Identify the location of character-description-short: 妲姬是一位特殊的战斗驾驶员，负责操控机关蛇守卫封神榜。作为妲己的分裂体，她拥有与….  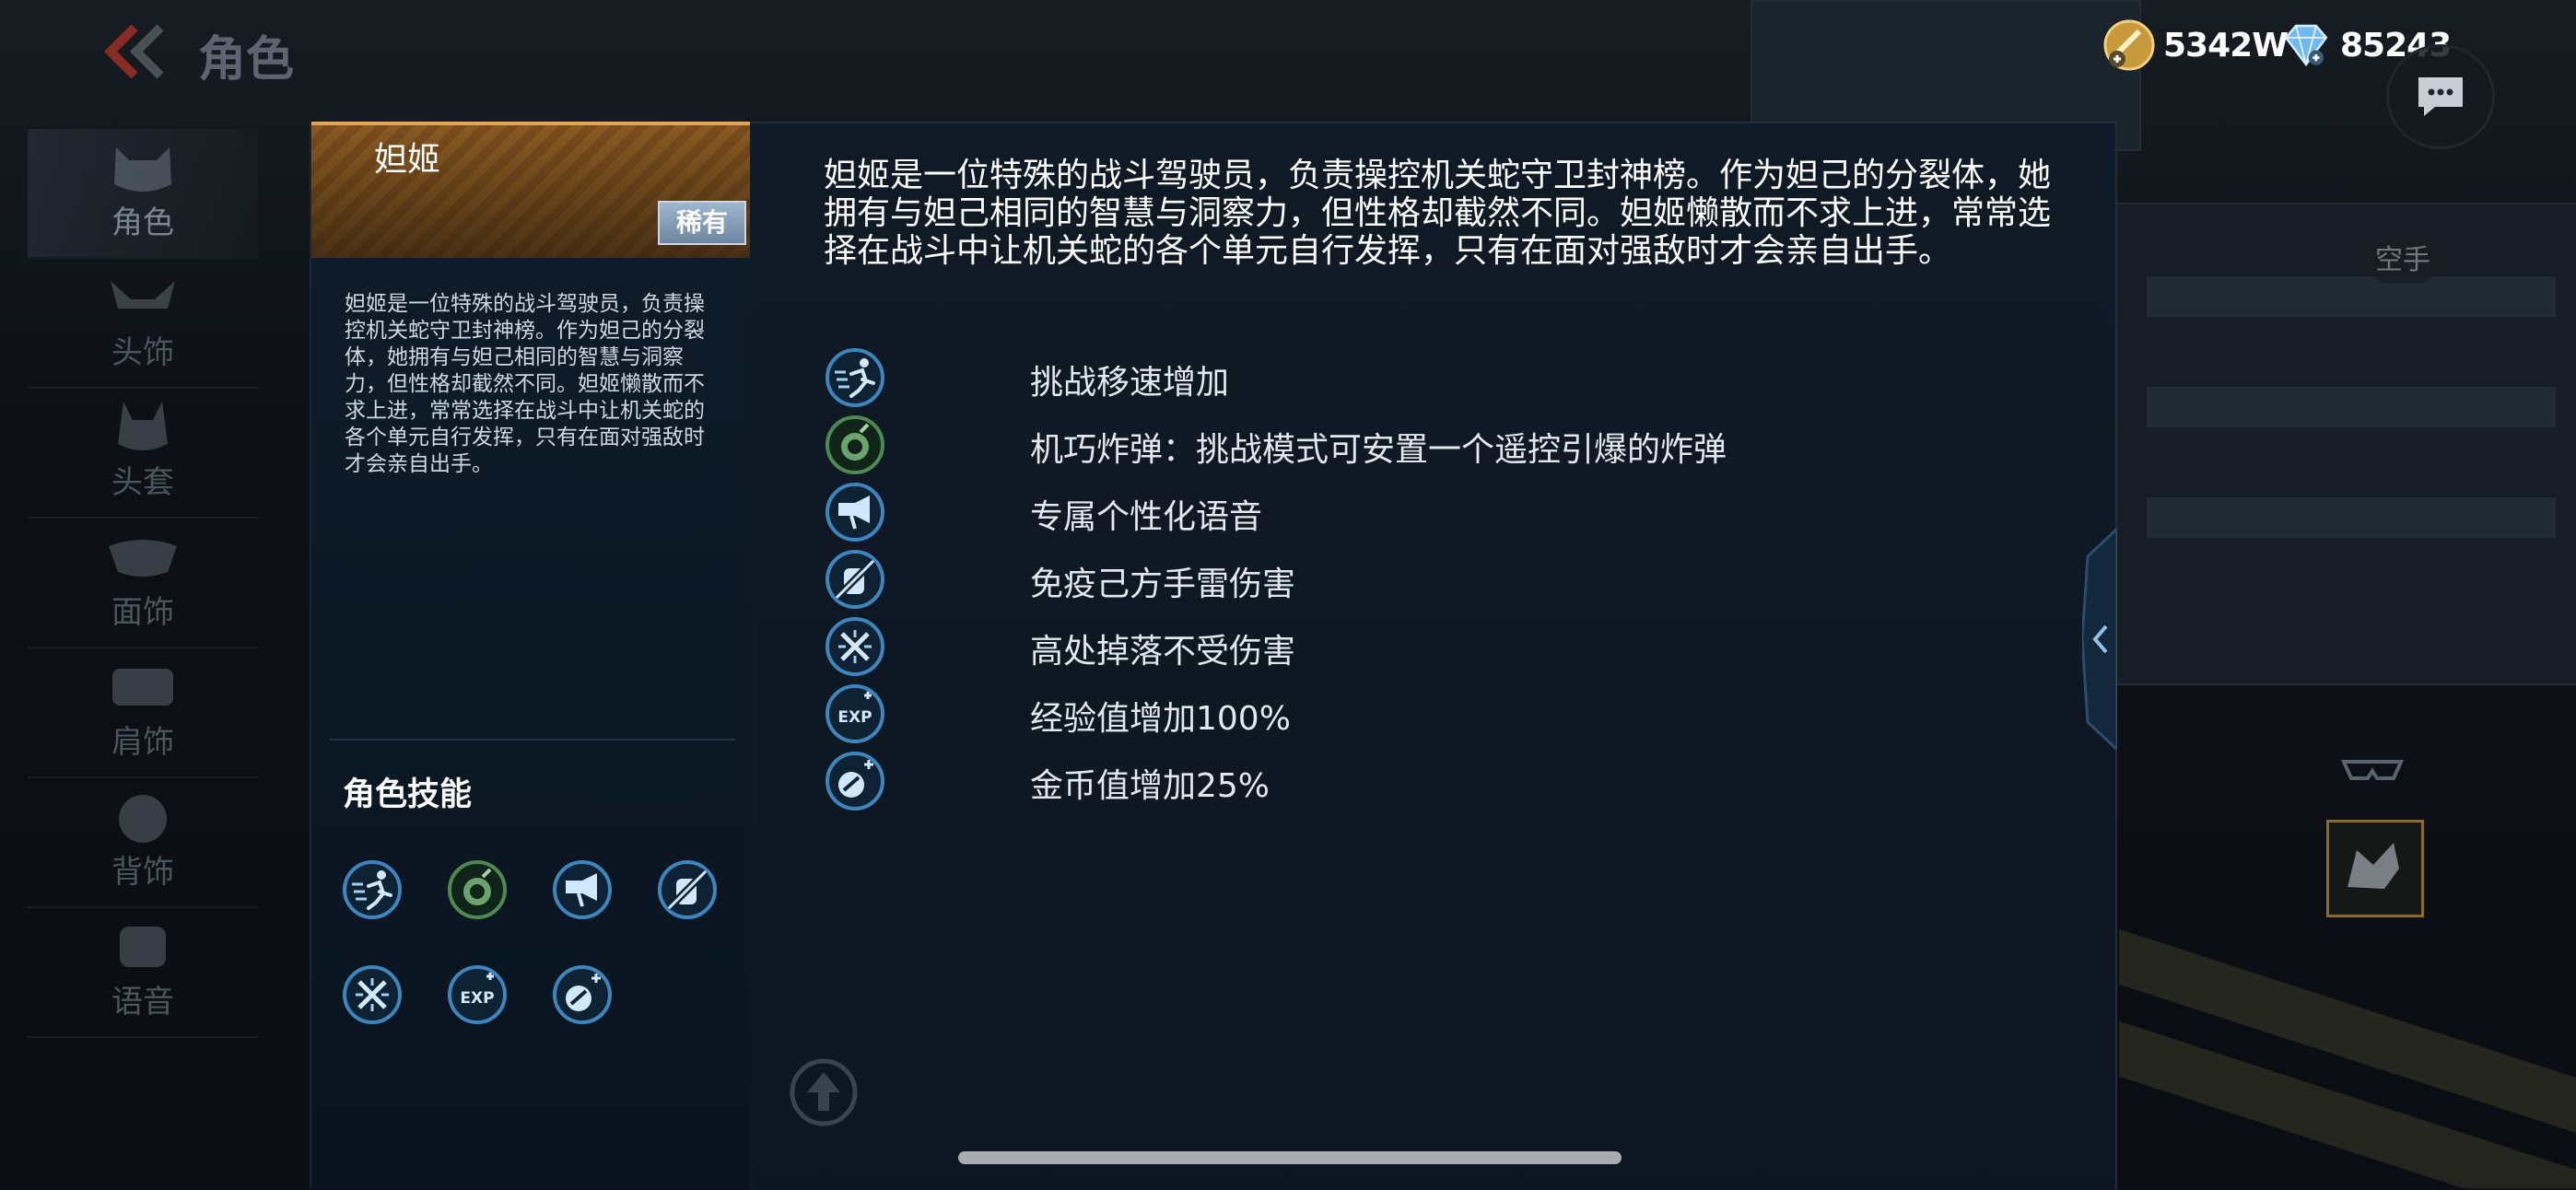
(525, 384).